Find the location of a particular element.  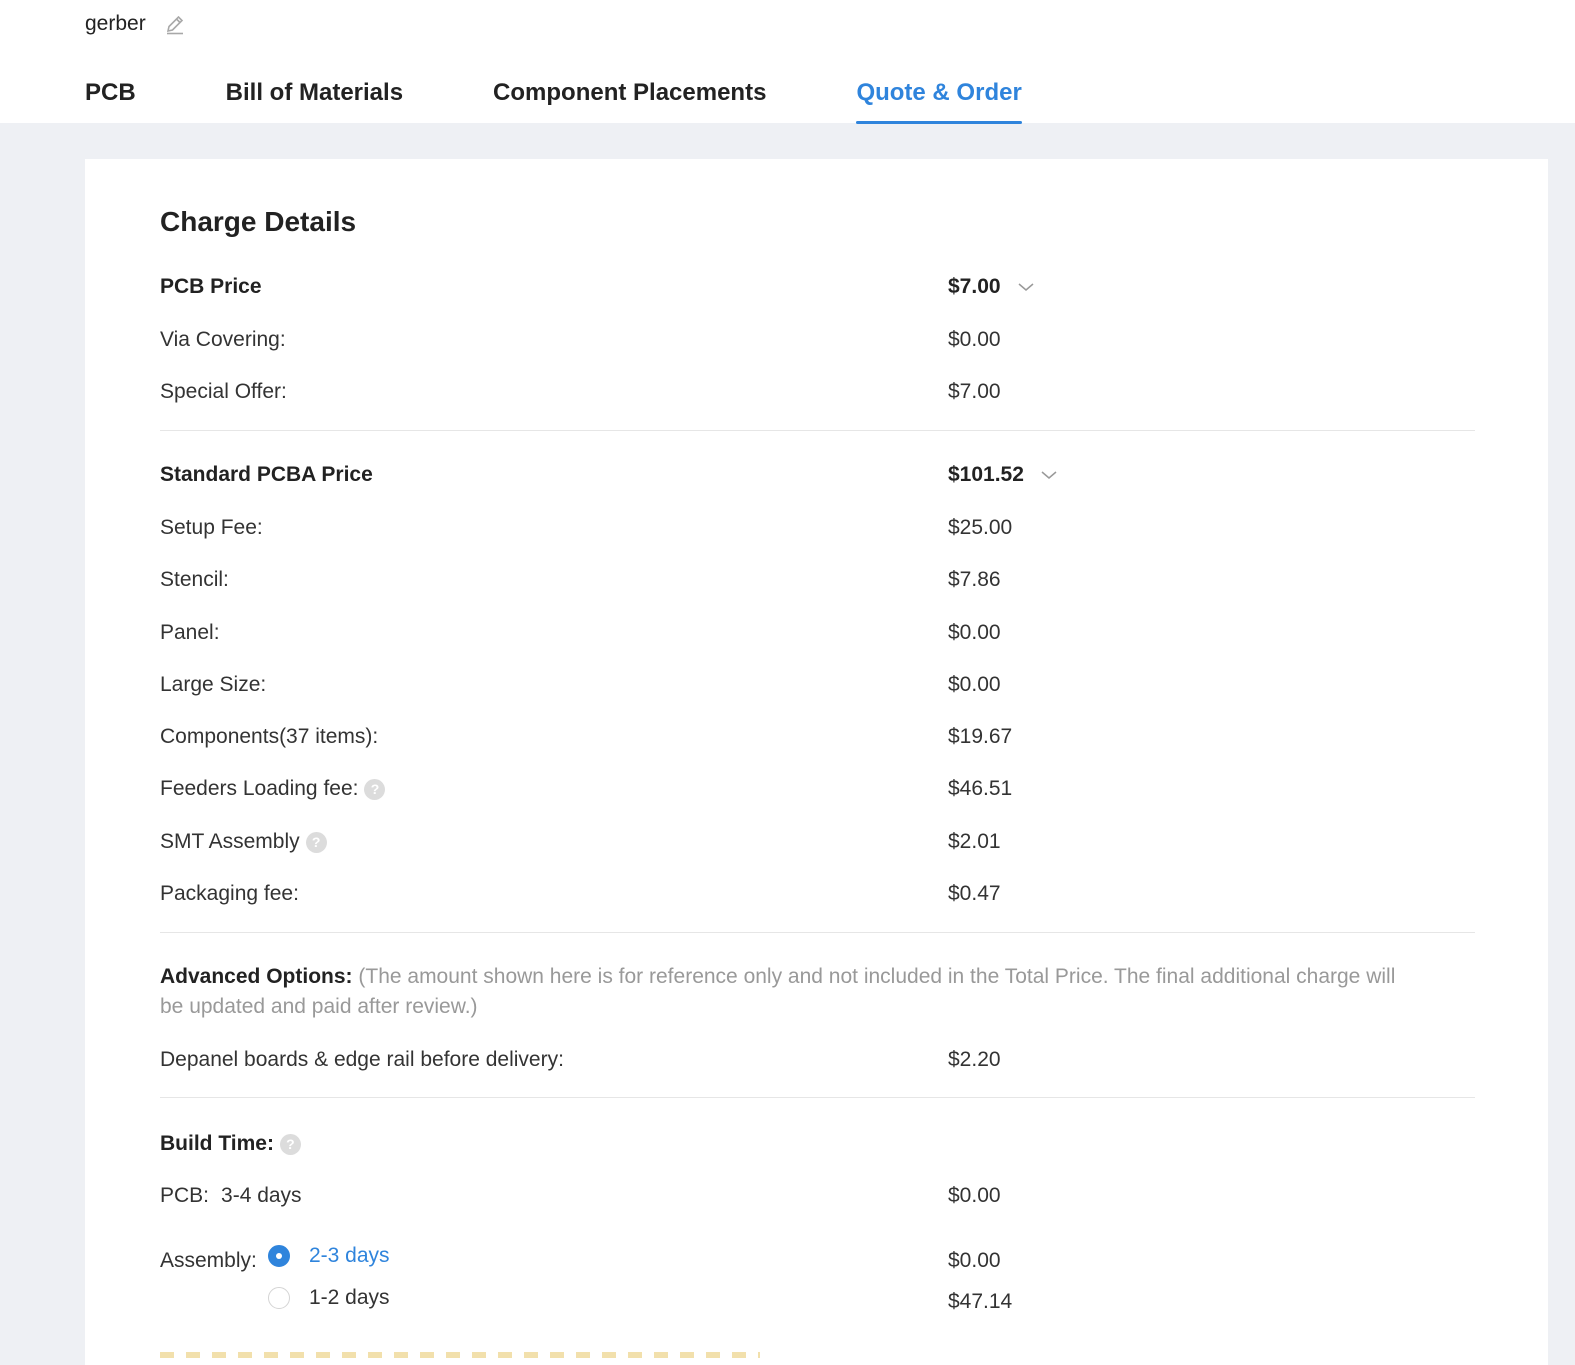

pcba-price-value: $101.52 is located at coordinates (986, 474).